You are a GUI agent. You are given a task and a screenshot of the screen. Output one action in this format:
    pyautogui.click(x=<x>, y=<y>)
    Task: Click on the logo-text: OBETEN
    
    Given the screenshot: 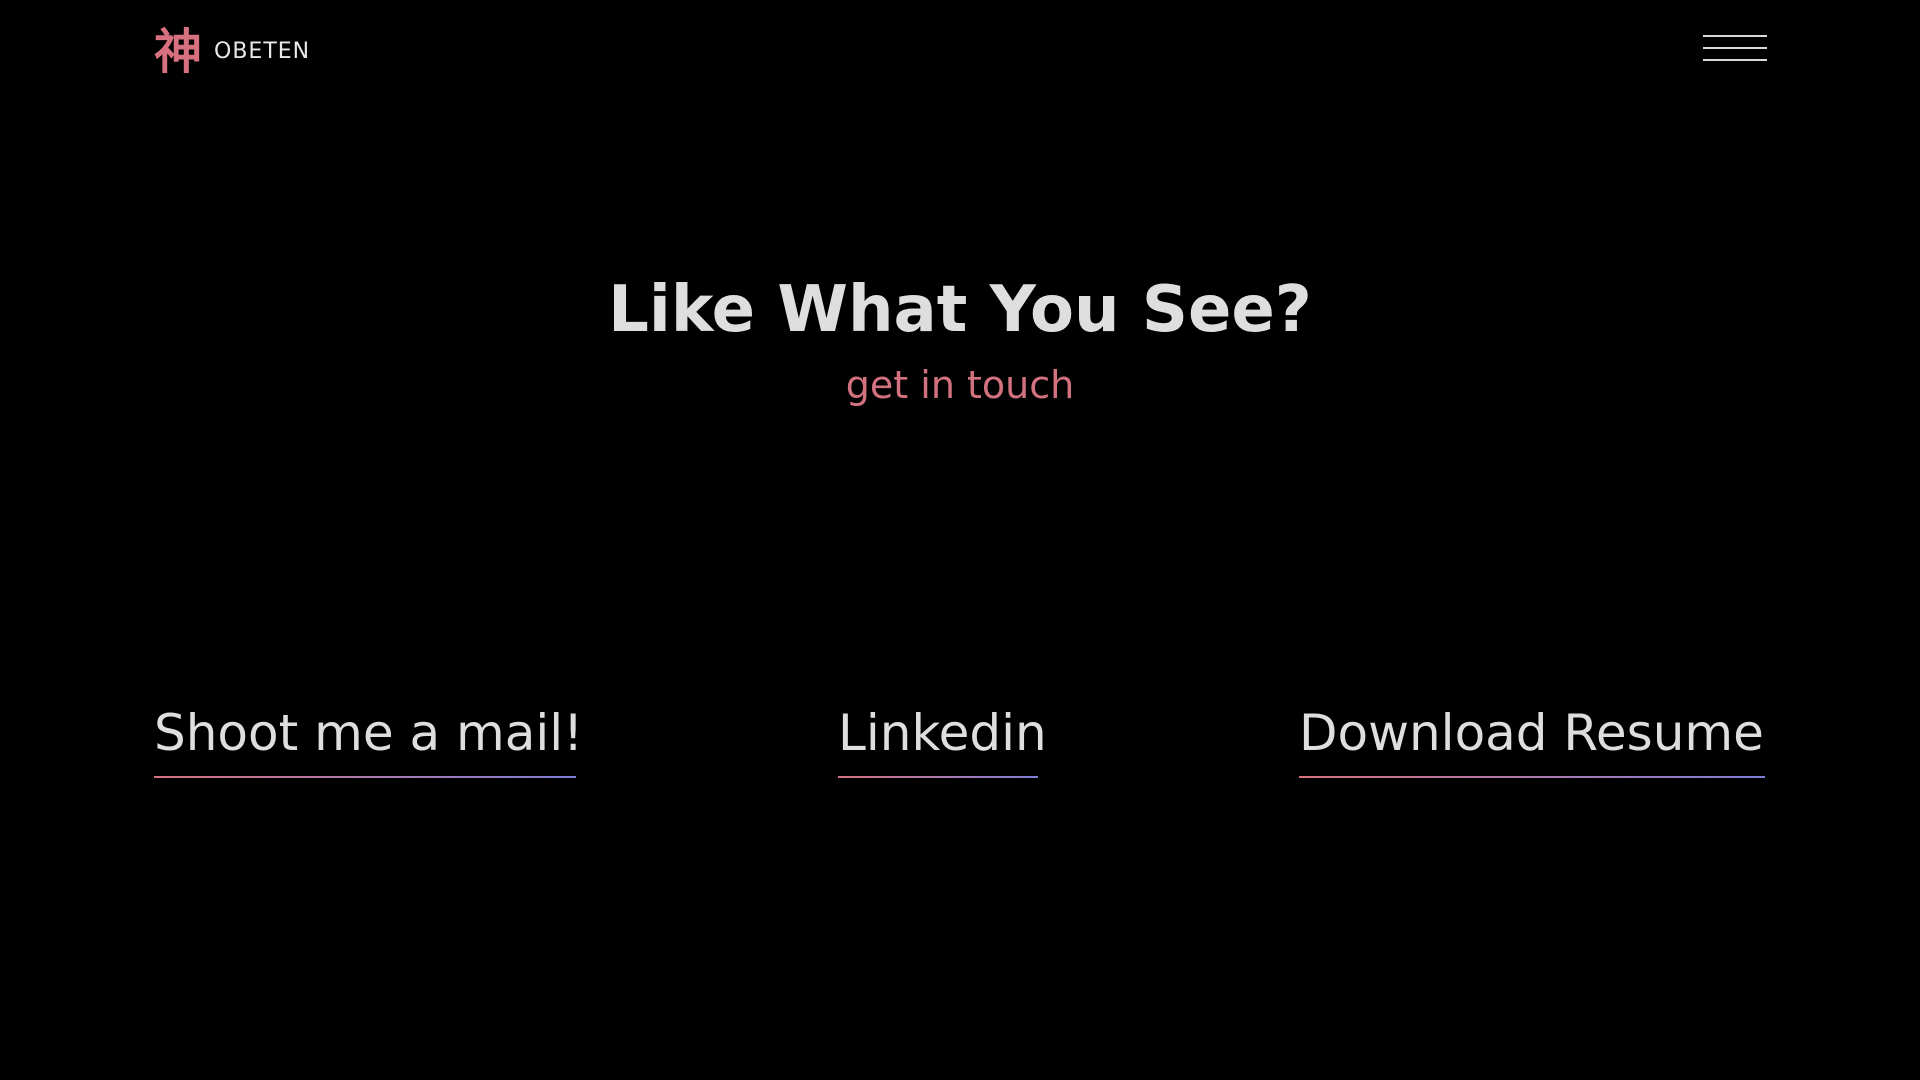 What is the action you would take?
    pyautogui.click(x=262, y=51)
    